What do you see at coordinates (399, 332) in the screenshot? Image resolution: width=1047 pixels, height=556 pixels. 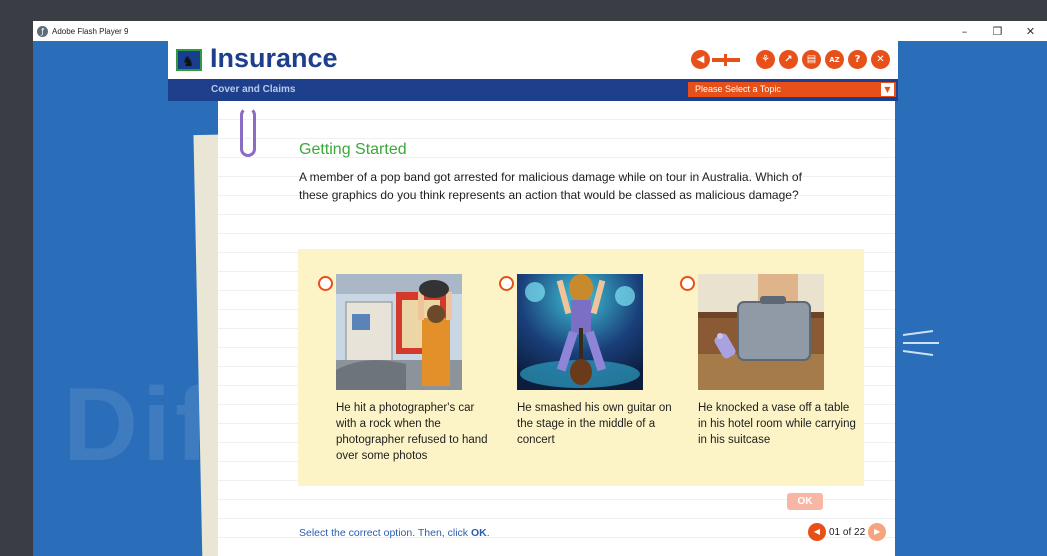 I see `photographer-car-image` at bounding box center [399, 332].